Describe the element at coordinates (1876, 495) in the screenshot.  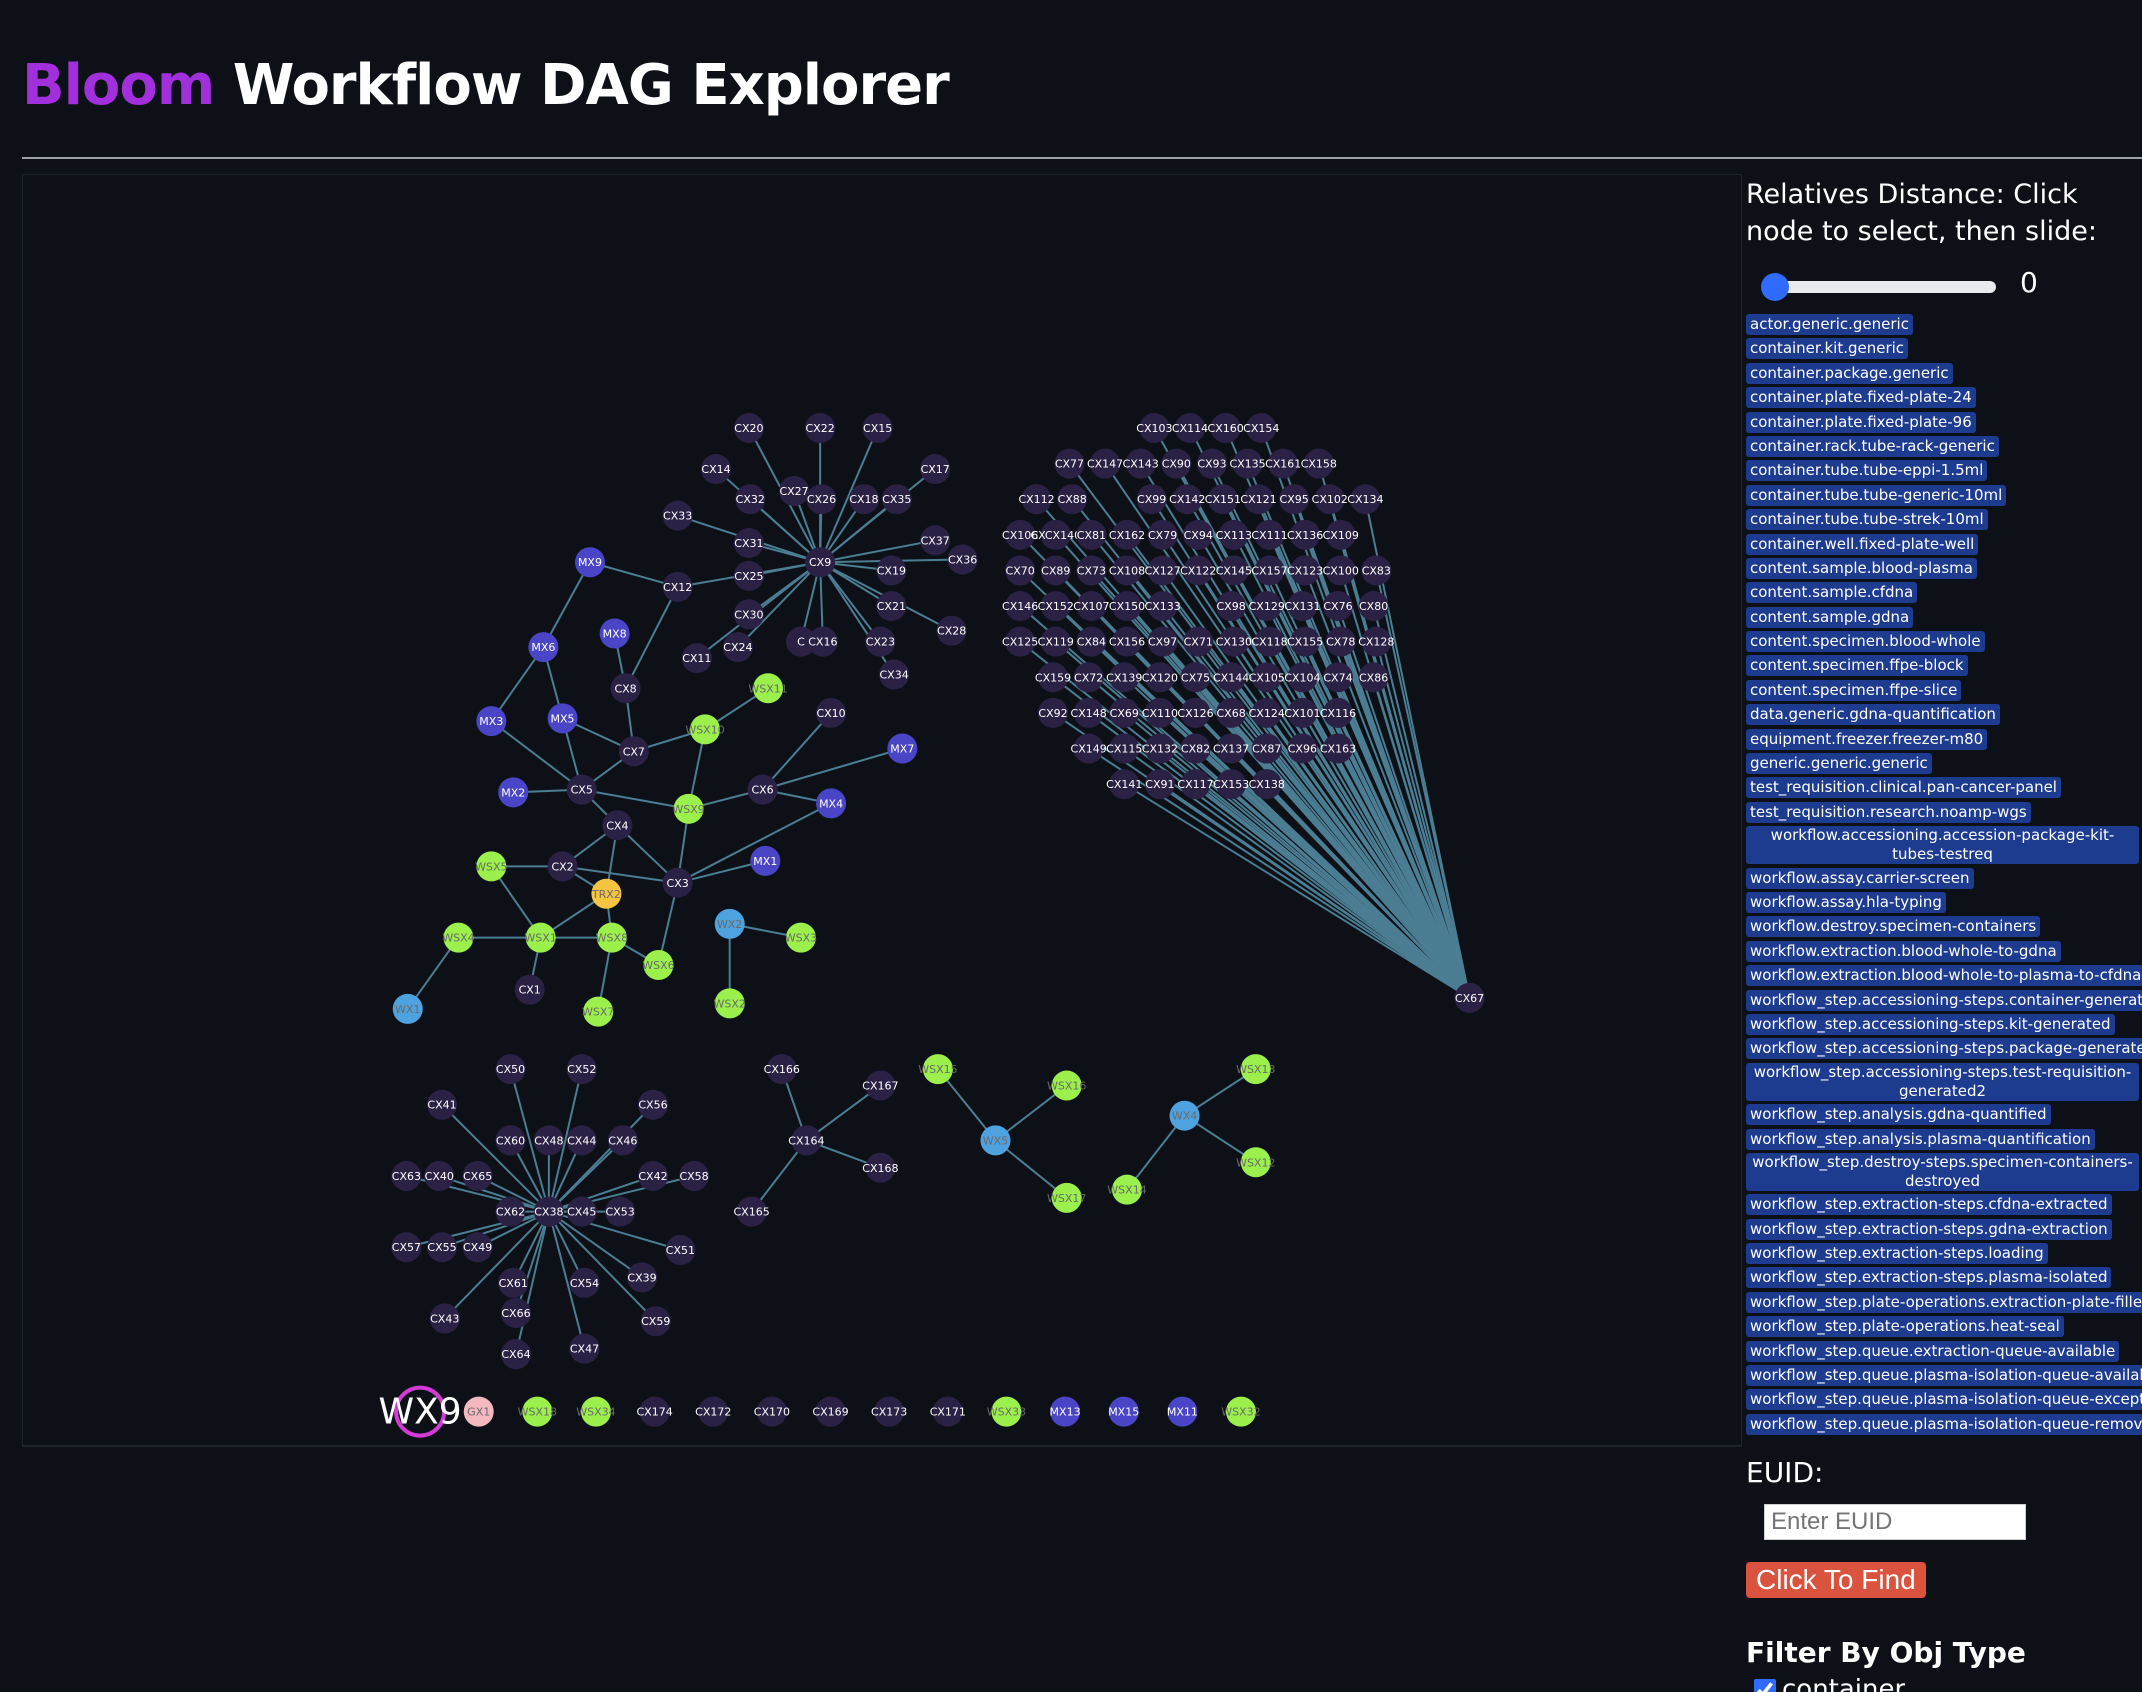
I see `type-chip: container.tube.tube-generic-10ml` at that location.